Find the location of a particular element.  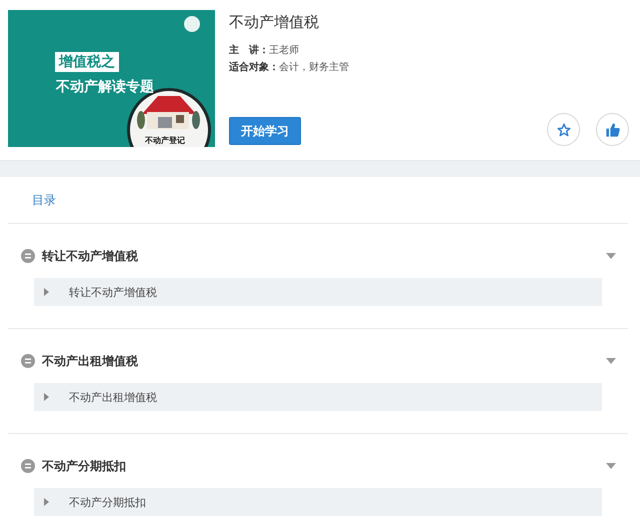

chapter-title: 转让不动产增值税 is located at coordinates (90, 256).